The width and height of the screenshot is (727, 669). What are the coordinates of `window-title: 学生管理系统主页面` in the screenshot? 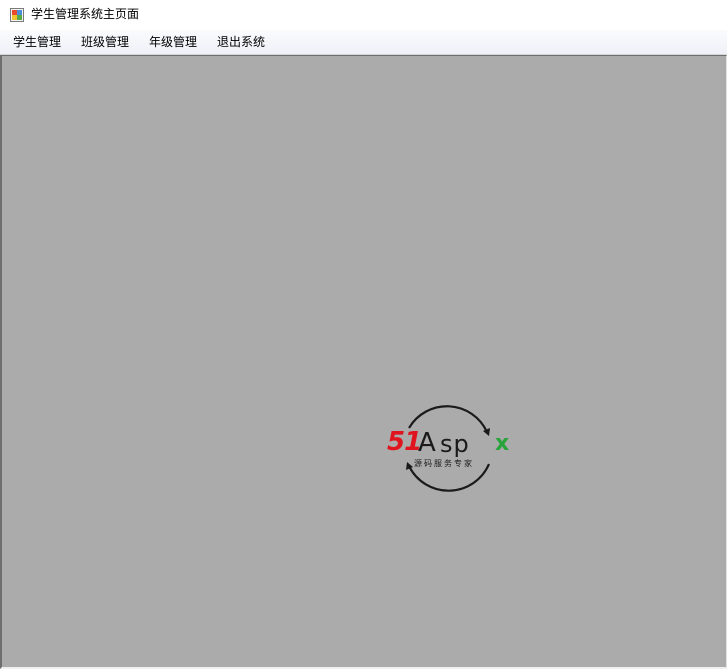 It's located at (85, 14).